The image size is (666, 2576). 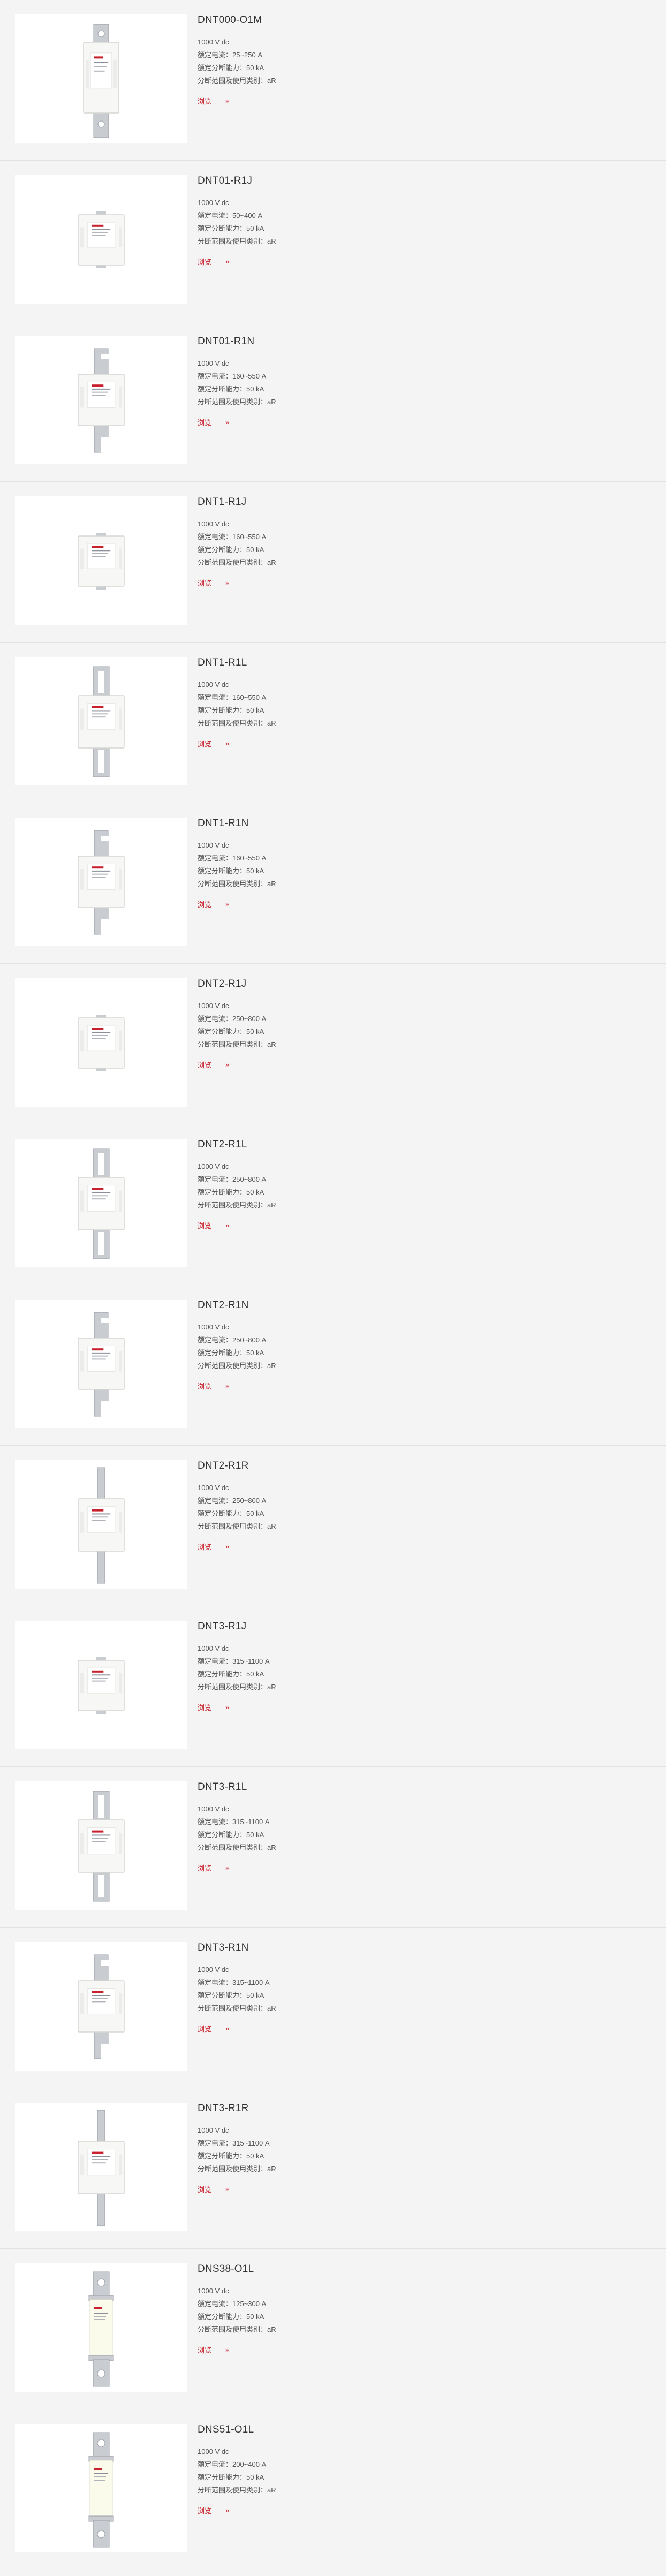 What do you see at coordinates (417, 2269) in the screenshot?
I see `product-name: DNS38-O1L` at bounding box center [417, 2269].